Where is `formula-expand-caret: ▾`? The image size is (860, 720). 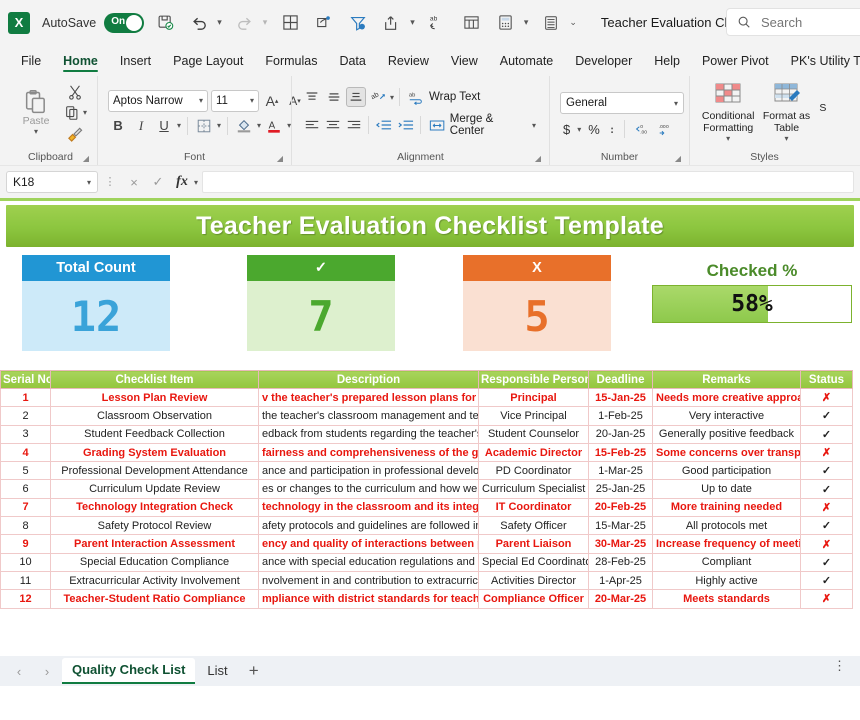 formula-expand-caret: ▾ is located at coordinates (196, 182).